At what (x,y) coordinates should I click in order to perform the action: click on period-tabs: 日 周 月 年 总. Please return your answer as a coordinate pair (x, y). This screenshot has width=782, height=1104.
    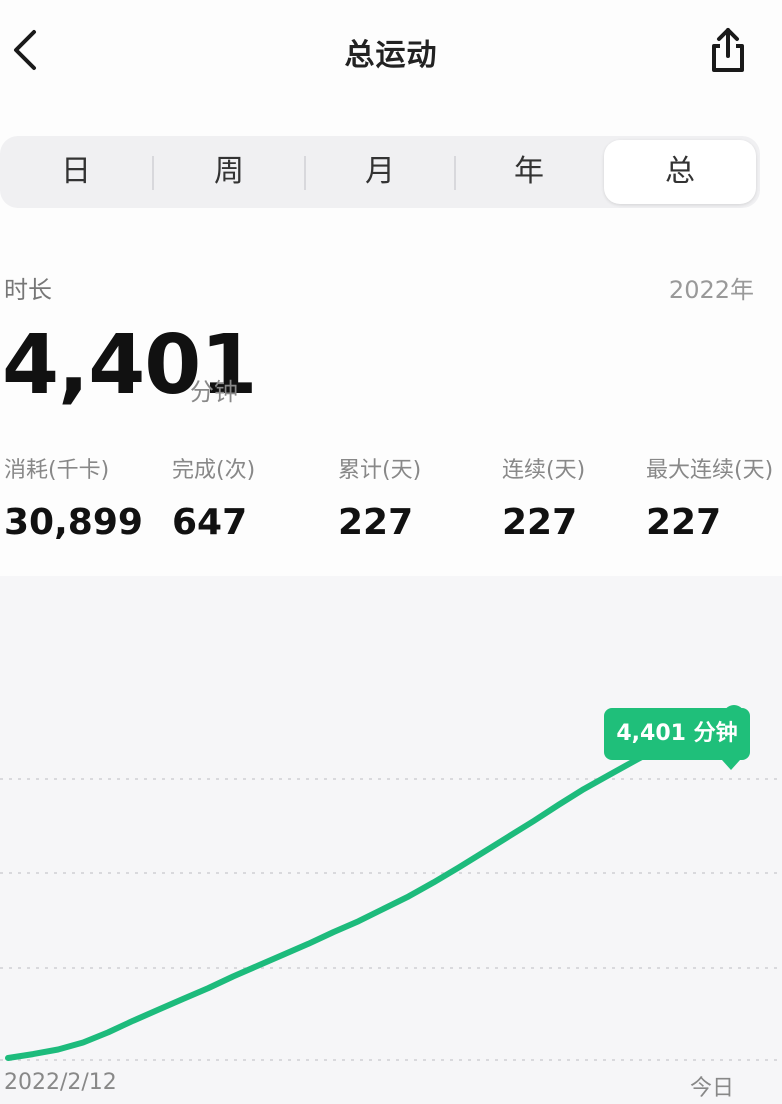
    Looking at the image, I should click on (380, 172).